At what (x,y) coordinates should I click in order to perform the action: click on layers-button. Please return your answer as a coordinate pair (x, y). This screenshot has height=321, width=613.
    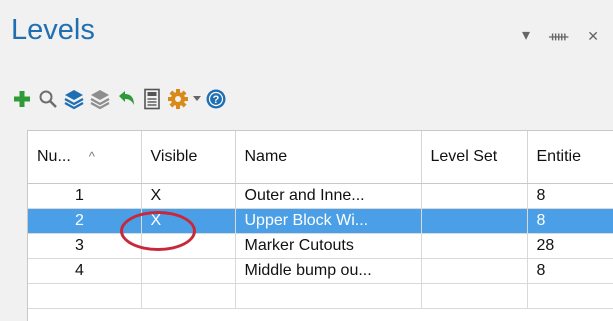
    Looking at the image, I should click on (74, 99).